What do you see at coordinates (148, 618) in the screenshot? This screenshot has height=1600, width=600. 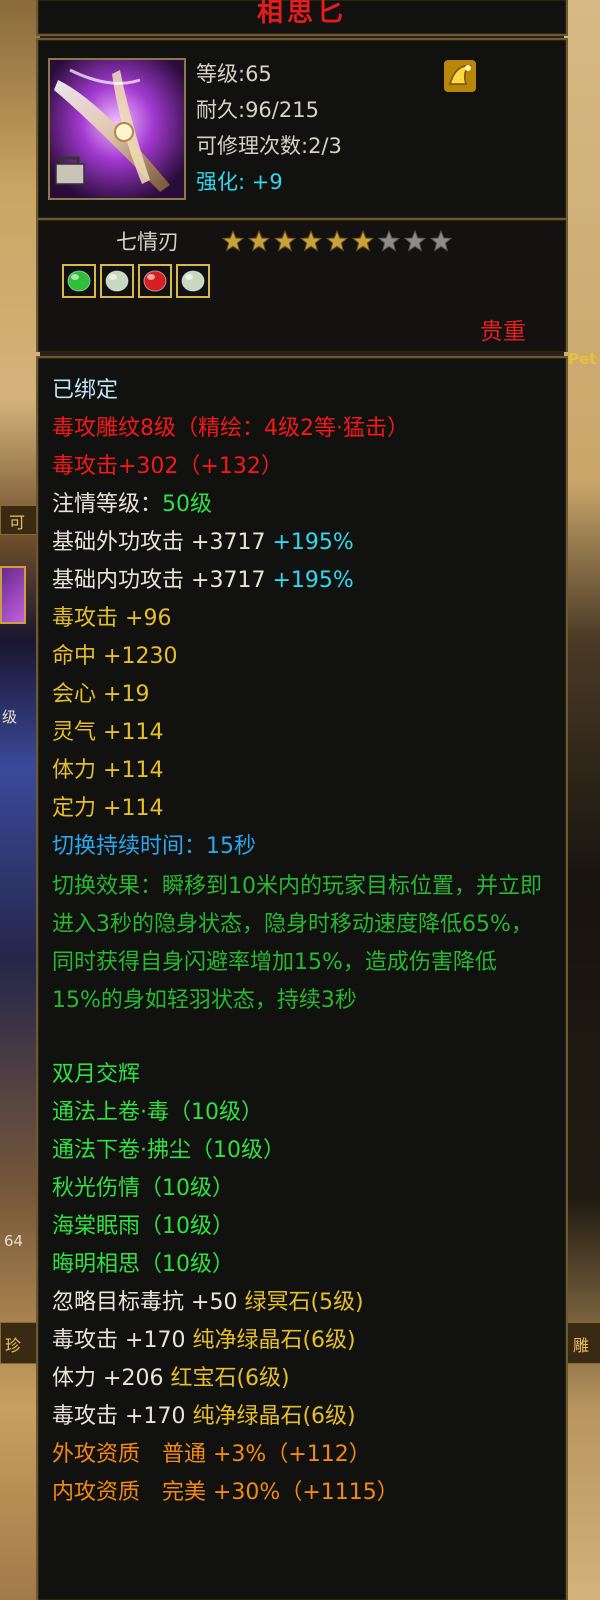 I see `stat-value: +96` at bounding box center [148, 618].